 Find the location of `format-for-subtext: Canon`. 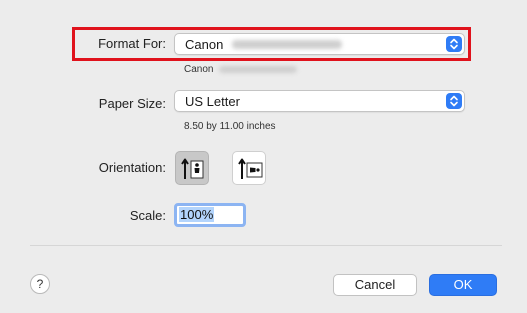

format-for-subtext: Canon is located at coordinates (199, 69).